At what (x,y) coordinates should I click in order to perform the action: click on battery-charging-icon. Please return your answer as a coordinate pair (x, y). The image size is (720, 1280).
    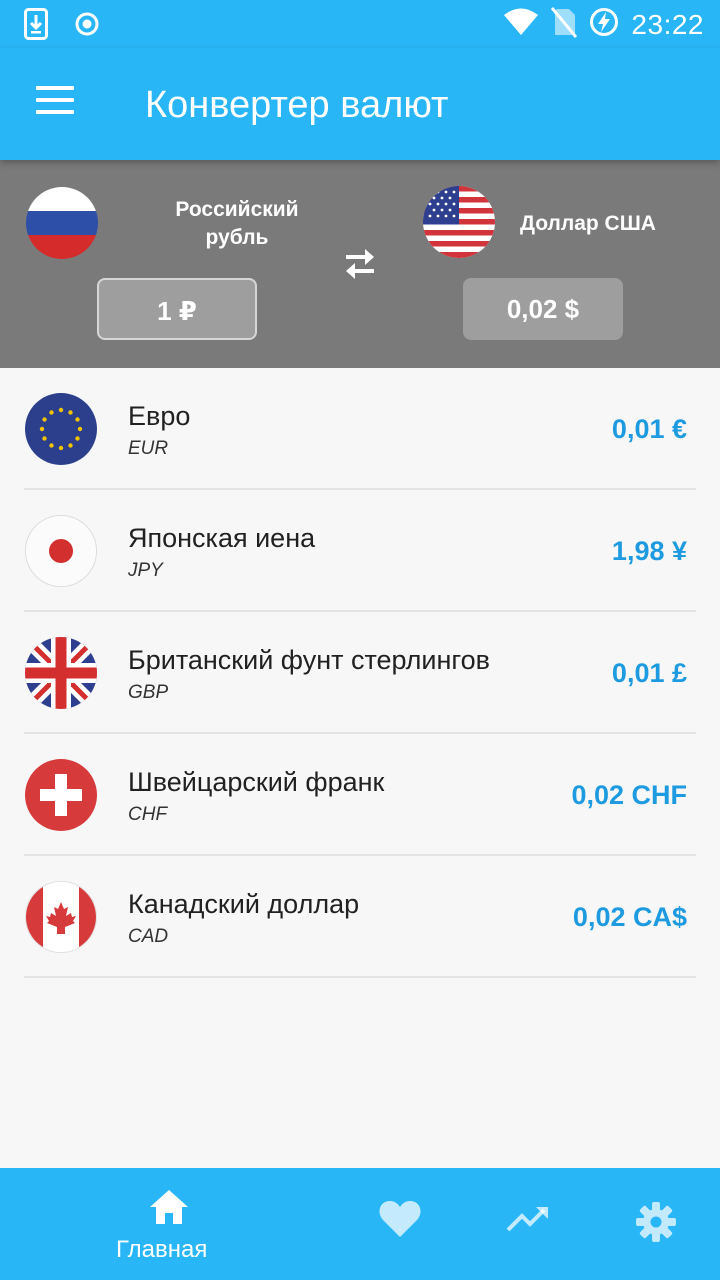
    Looking at the image, I should click on (604, 24).